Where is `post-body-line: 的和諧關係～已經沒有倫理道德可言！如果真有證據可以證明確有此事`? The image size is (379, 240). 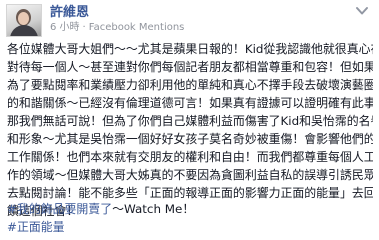
post-body-line: 的和諧關係～已經沒有倫理道德可言！如果真有證據可以證明確有此事 is located at coordinates (190, 103).